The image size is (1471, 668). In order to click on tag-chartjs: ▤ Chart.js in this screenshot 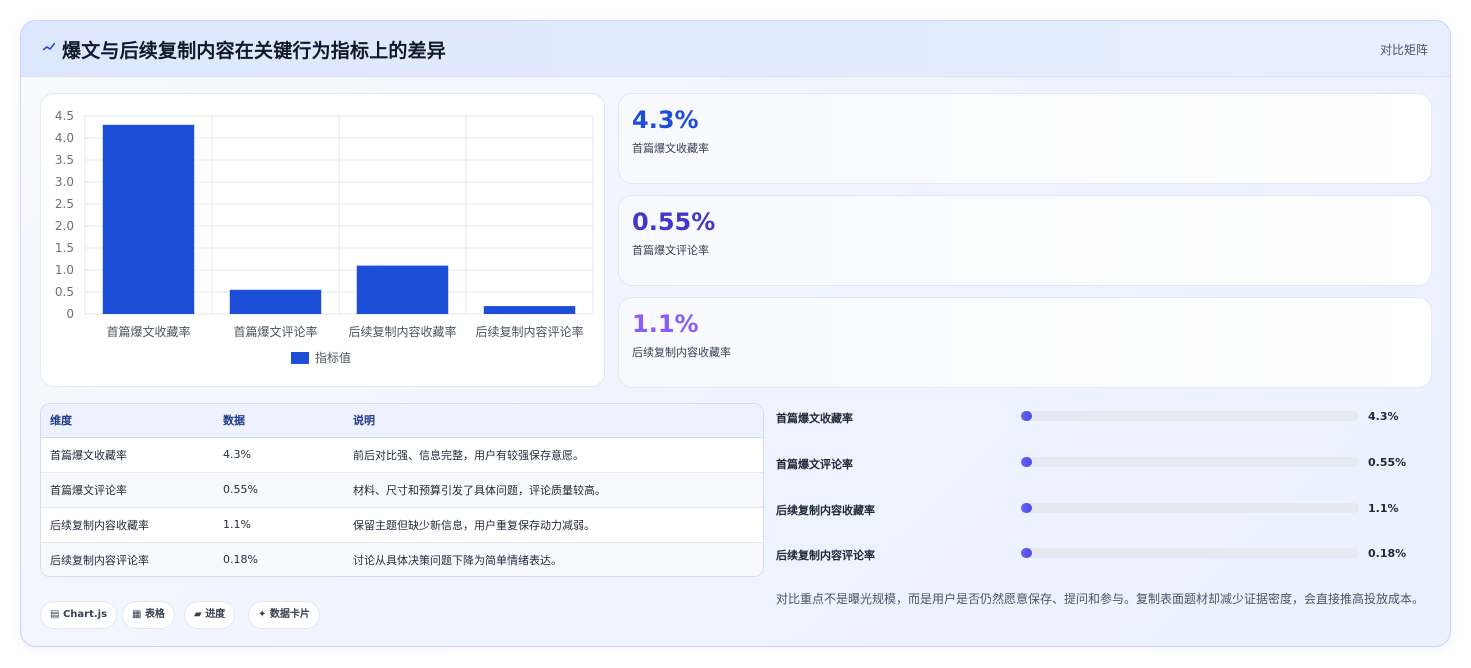, I will do `click(79, 615)`.